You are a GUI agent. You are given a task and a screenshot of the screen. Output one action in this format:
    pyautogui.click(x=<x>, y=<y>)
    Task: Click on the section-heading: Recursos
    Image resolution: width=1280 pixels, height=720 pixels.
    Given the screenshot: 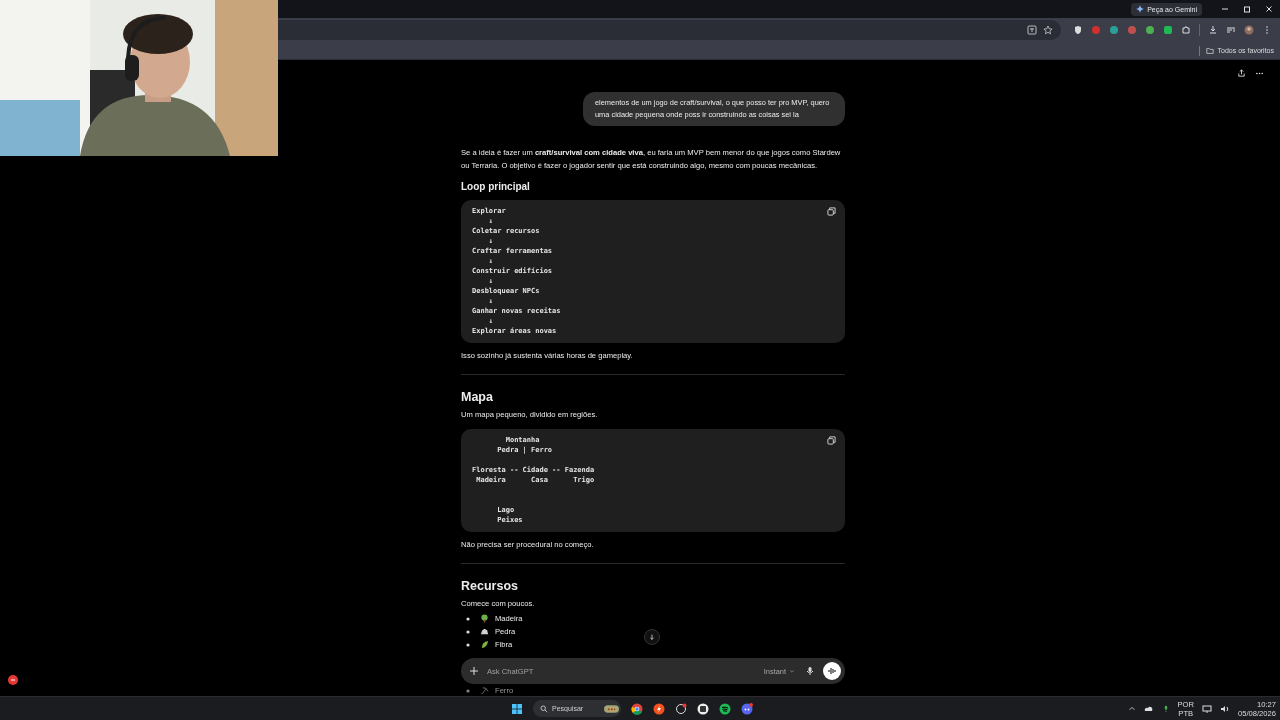 What is the action you would take?
    pyautogui.click(x=490, y=586)
    